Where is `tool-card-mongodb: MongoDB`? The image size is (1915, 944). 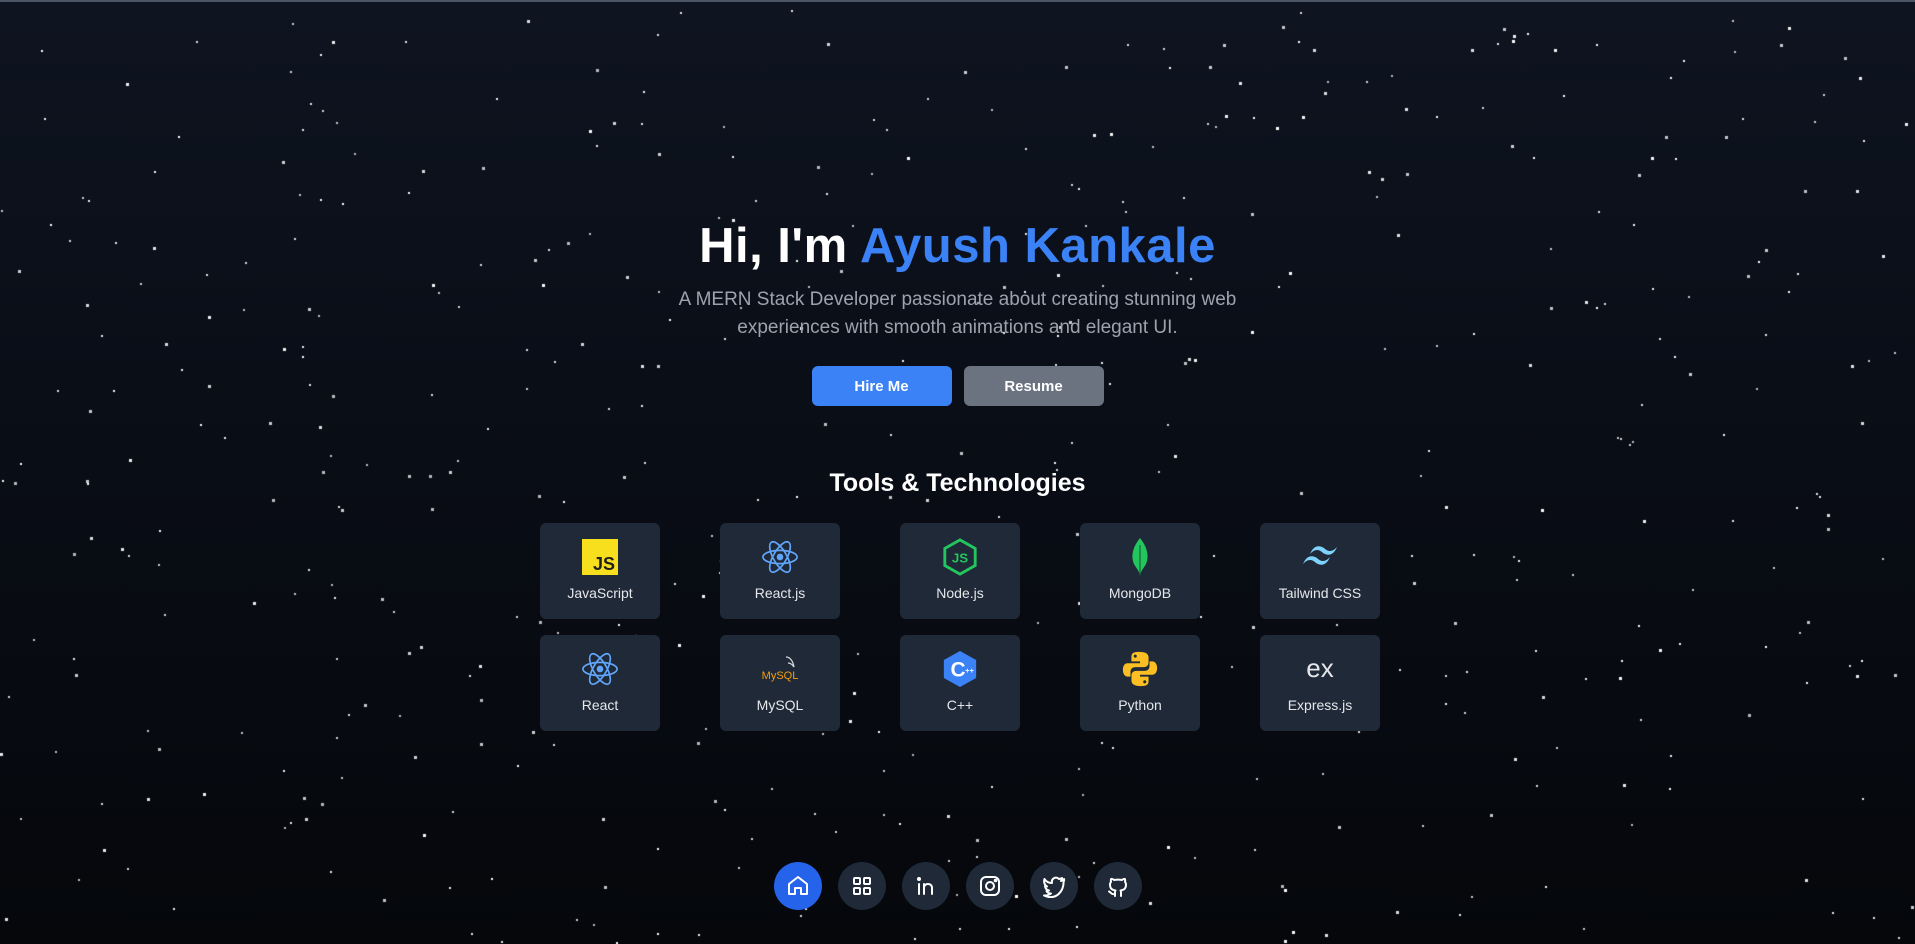 tool-card-mongodb: MongoDB is located at coordinates (1140, 571).